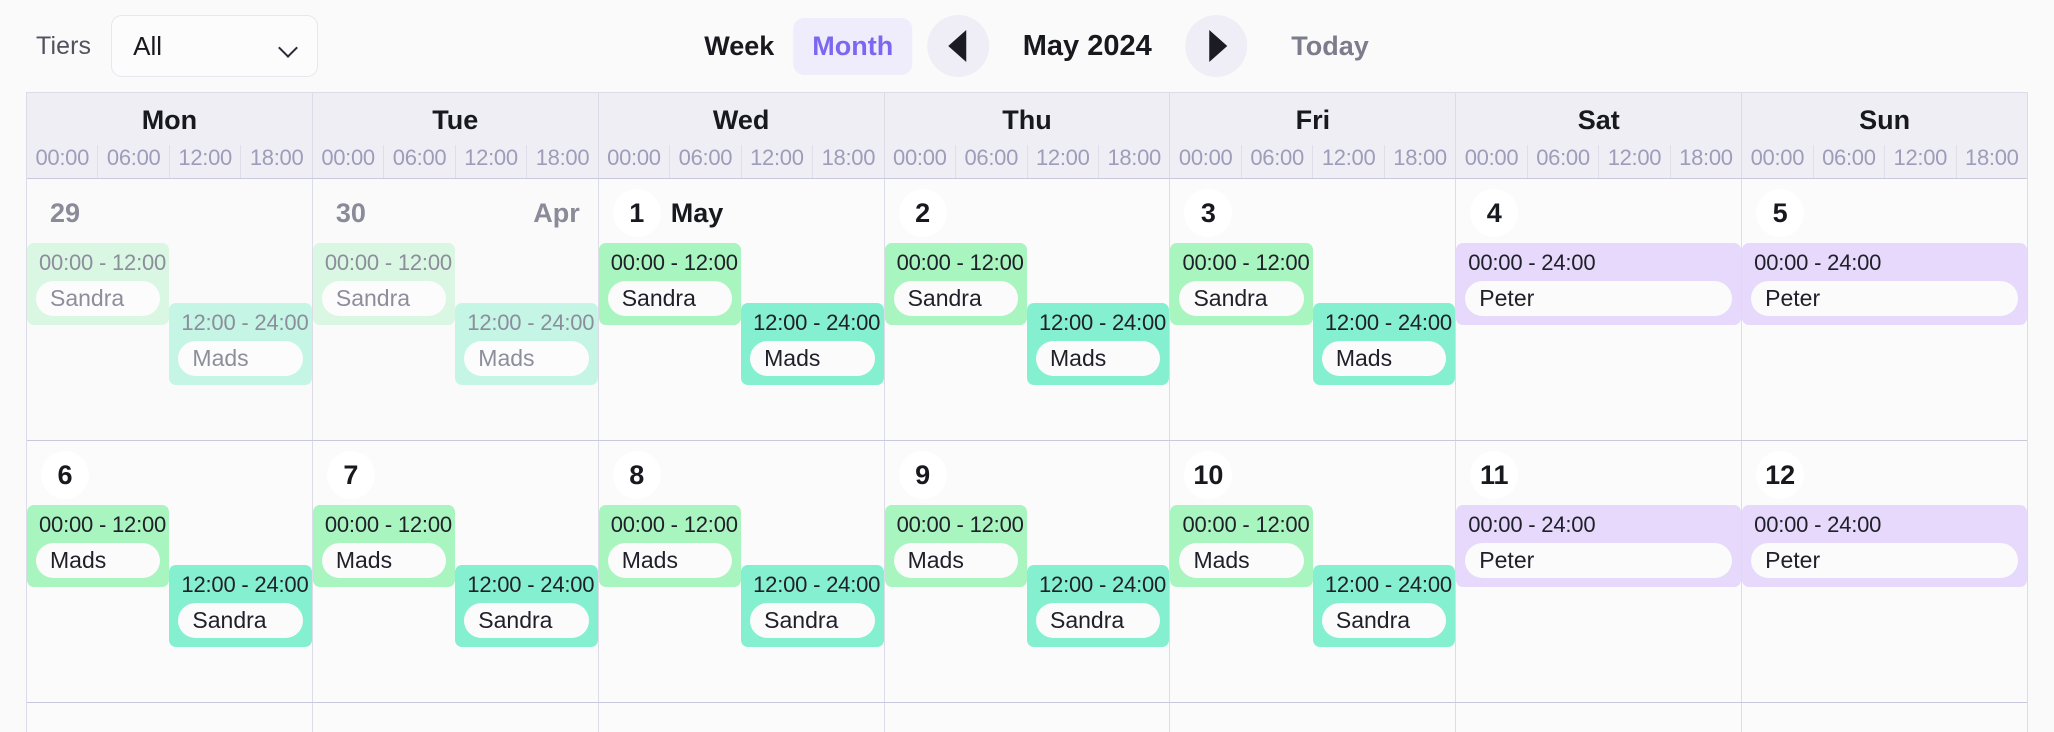  I want to click on day-cell: 8 00:00 - 12:00 Mads 12:00 - 24:00 Sandra, so click(741, 571).